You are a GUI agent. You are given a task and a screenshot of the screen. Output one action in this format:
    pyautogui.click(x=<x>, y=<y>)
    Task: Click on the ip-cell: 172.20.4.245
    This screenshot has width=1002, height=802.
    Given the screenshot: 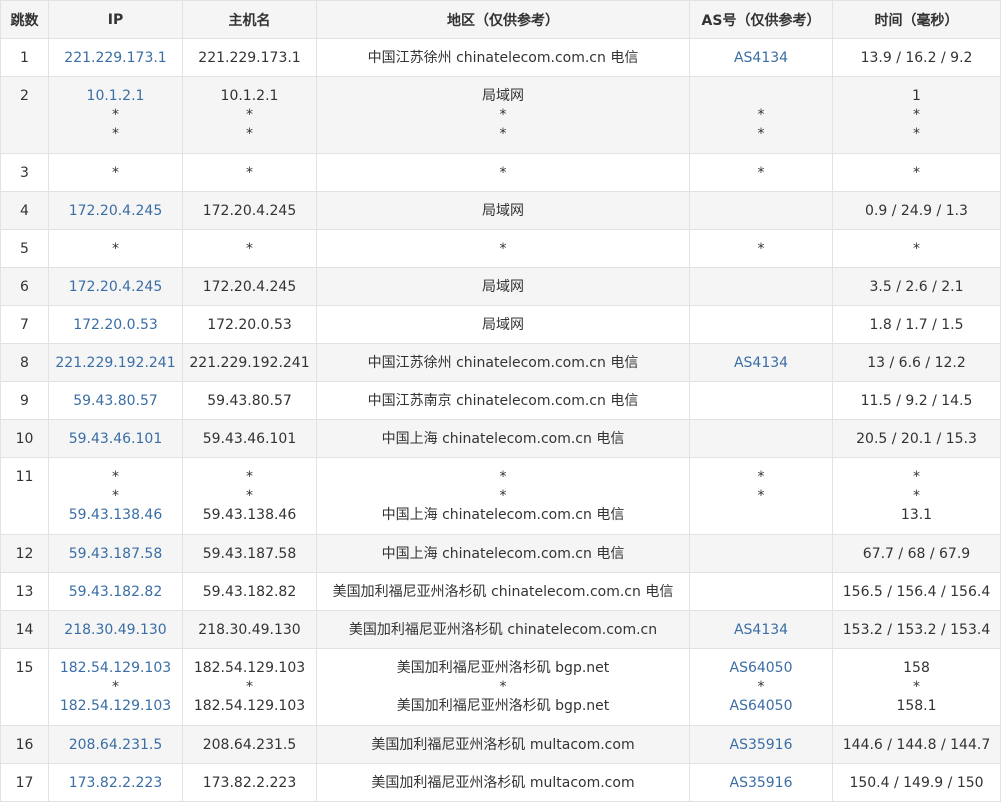 What is the action you would take?
    pyautogui.click(x=115, y=286)
    